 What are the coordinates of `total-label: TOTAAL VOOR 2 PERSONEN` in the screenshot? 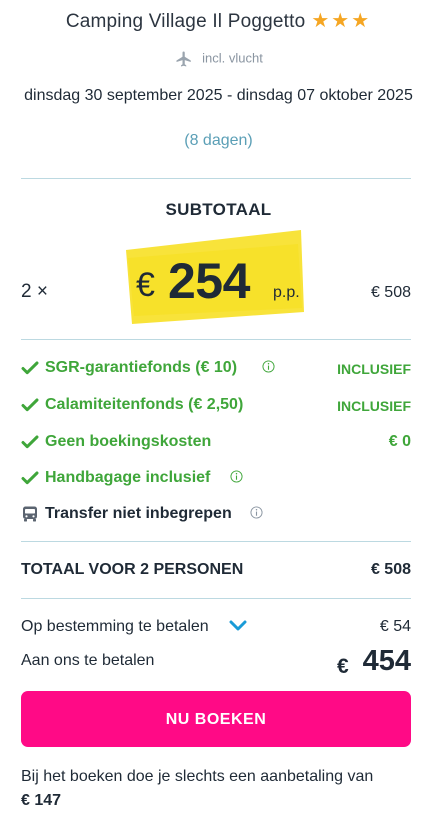 It's located at (132, 569).